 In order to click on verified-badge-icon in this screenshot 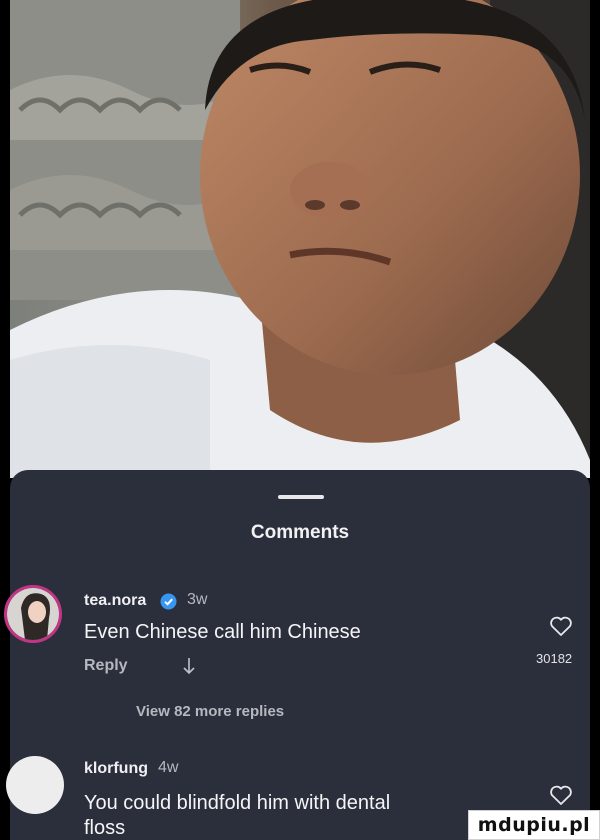, I will do `click(168, 601)`.